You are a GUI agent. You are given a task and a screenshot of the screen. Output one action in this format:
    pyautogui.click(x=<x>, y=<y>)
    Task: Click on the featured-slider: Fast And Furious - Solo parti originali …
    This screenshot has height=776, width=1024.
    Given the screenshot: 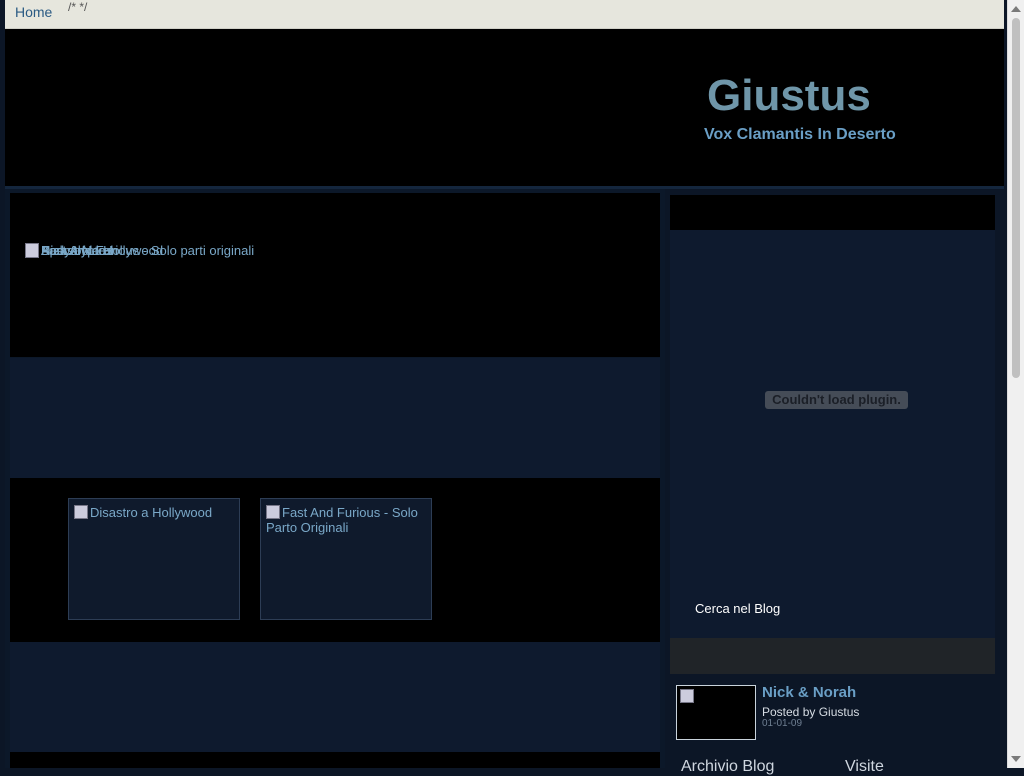 What is the action you would take?
    pyautogui.click(x=335, y=275)
    